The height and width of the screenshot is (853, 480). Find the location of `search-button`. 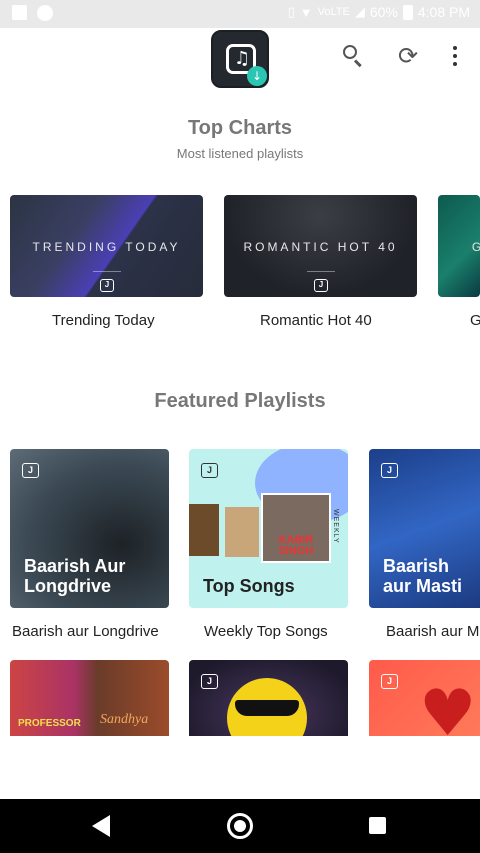

search-button is located at coordinates (353, 56).